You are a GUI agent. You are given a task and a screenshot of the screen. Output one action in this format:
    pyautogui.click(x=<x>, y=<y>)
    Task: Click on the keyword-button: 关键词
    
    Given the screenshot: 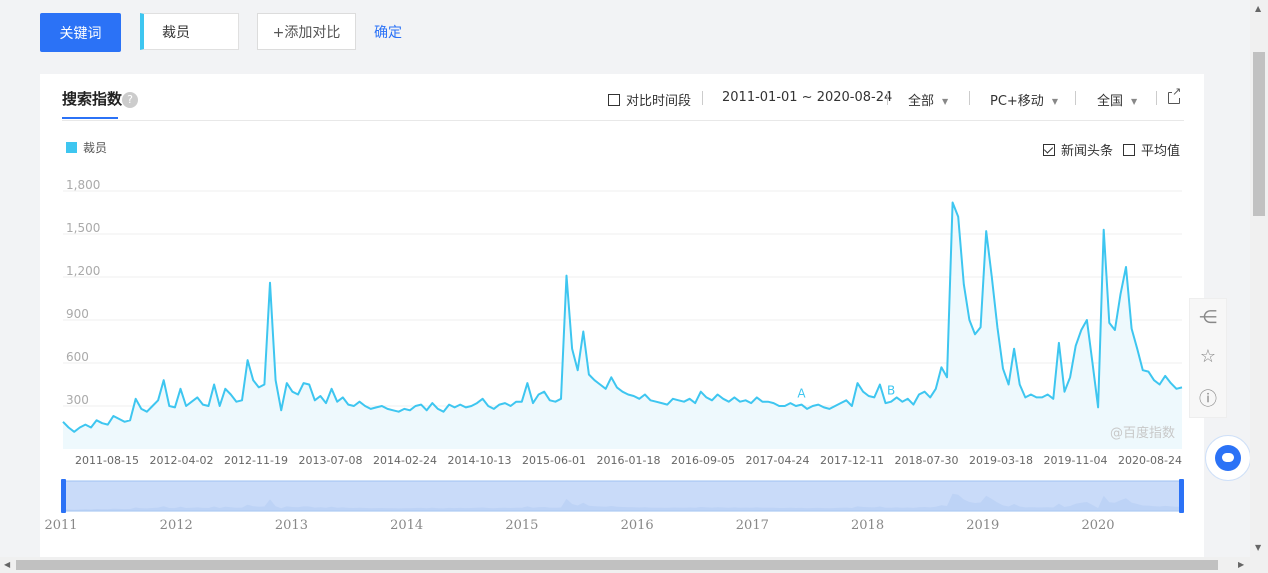 What is the action you would take?
    pyautogui.click(x=80, y=32)
    